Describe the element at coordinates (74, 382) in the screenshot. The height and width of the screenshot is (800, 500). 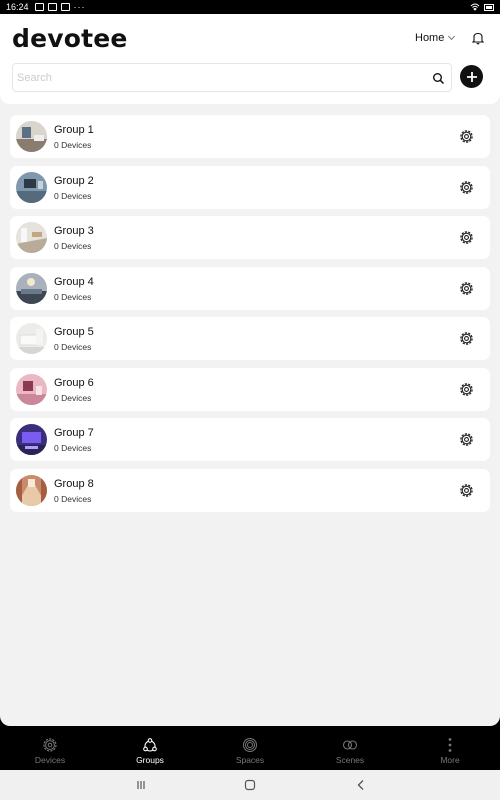
I see `group-name: Group 6` at that location.